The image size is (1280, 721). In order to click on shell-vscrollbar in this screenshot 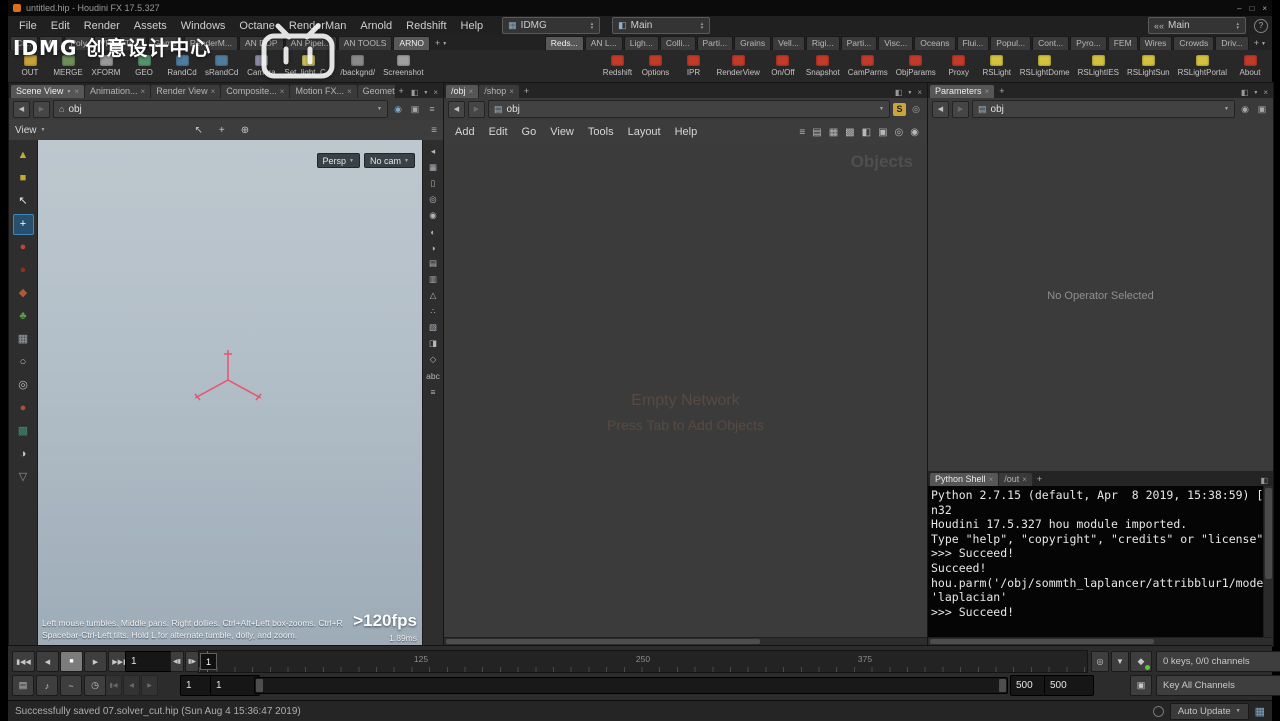, I will do `click(1268, 562)`.